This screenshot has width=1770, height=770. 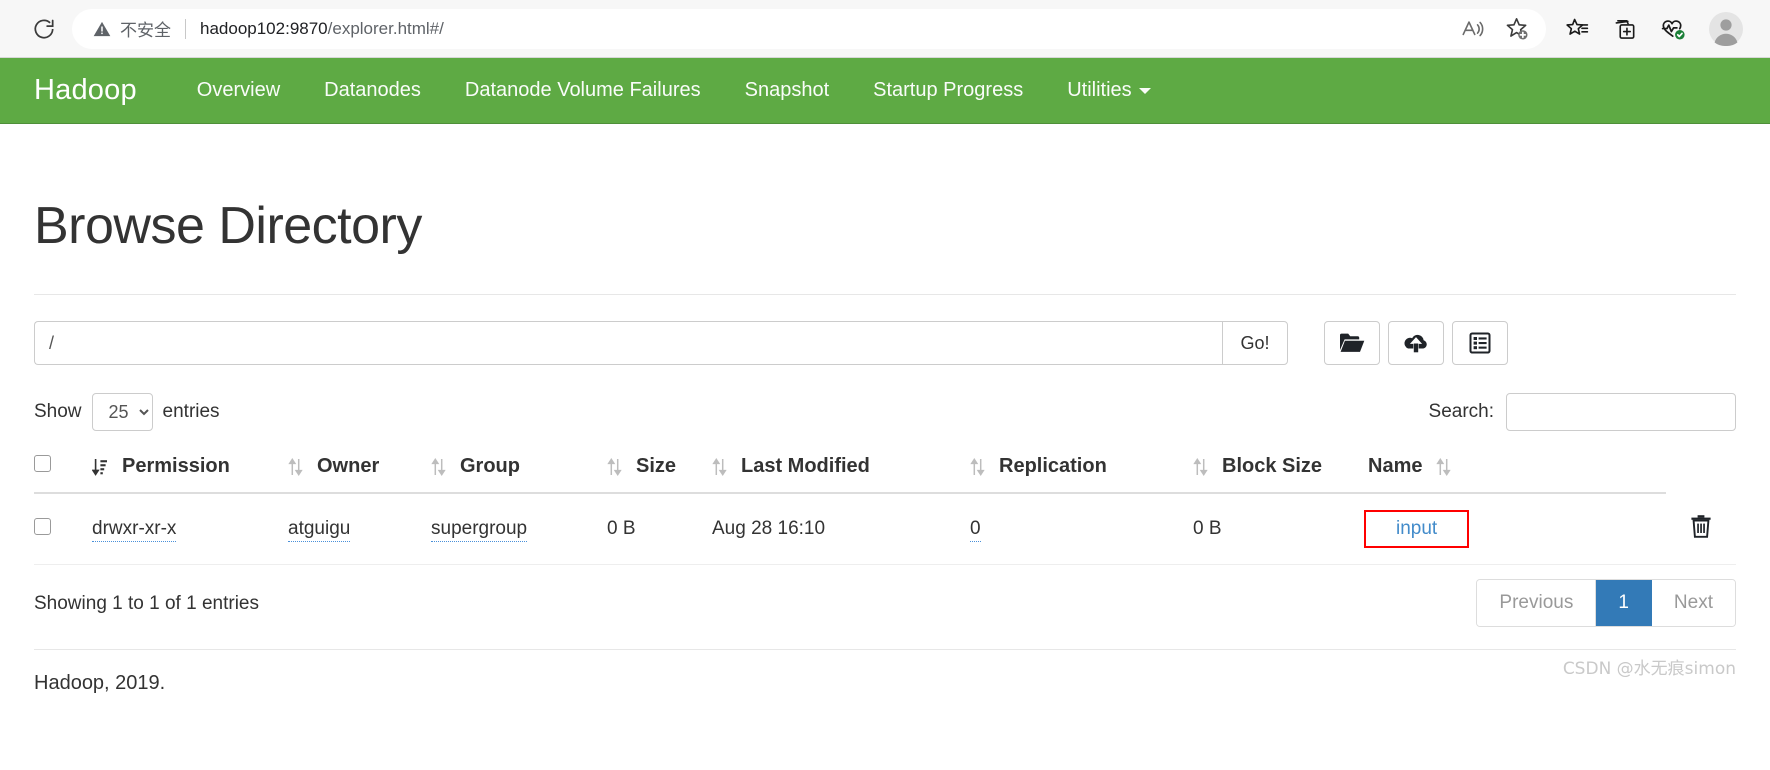 I want to click on nav-item-snapshot: Snapshot, so click(x=787, y=90).